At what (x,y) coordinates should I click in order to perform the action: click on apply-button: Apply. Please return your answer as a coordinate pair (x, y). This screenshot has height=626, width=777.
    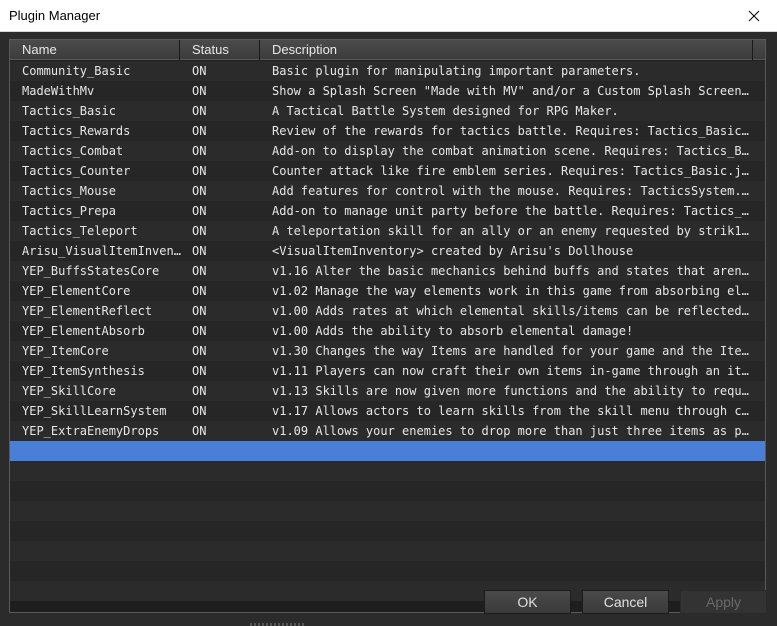
    Looking at the image, I should click on (723, 602).